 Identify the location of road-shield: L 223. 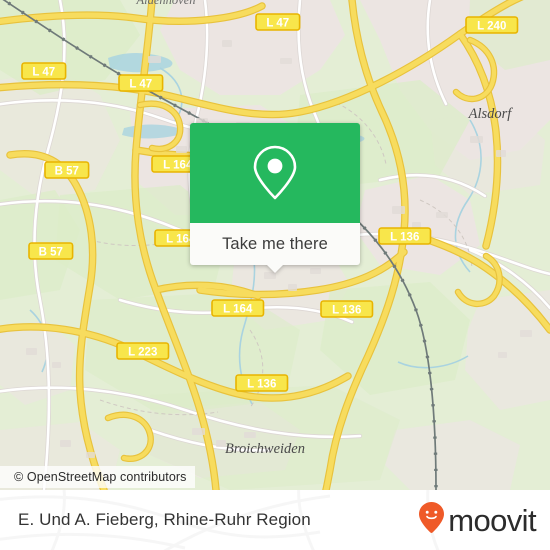
(143, 351).